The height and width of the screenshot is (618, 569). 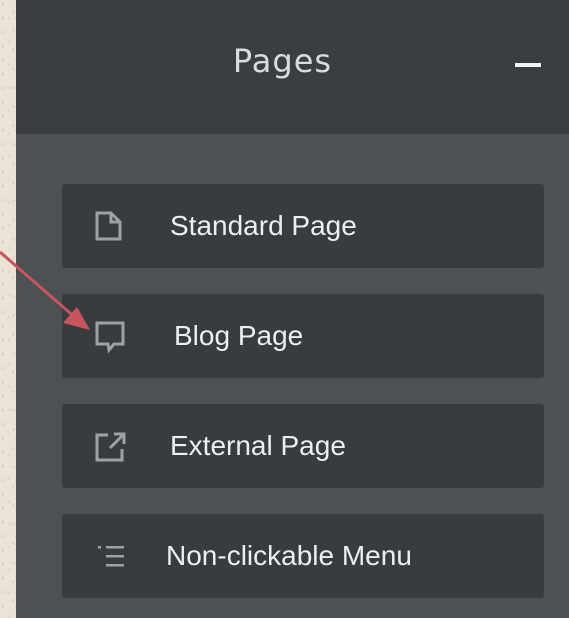 I want to click on blog-page-label: Blog Page, so click(x=239, y=335).